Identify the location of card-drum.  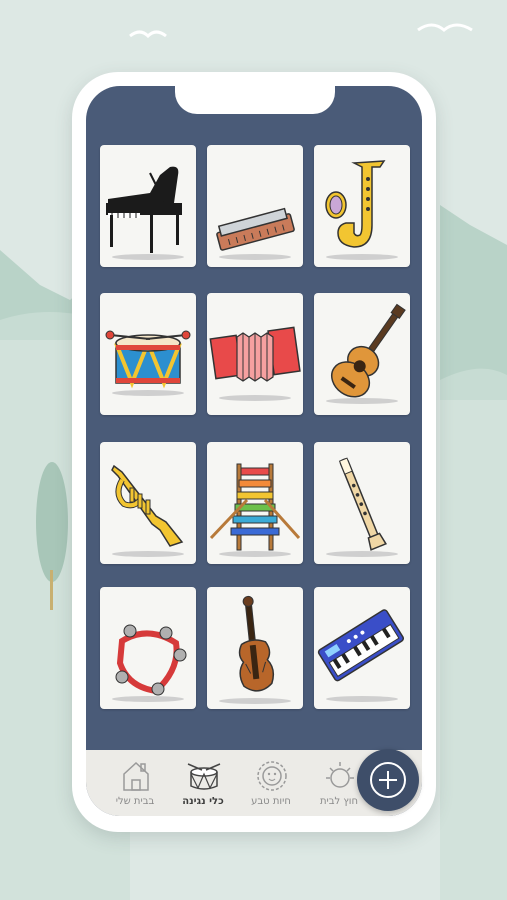
(148, 354).